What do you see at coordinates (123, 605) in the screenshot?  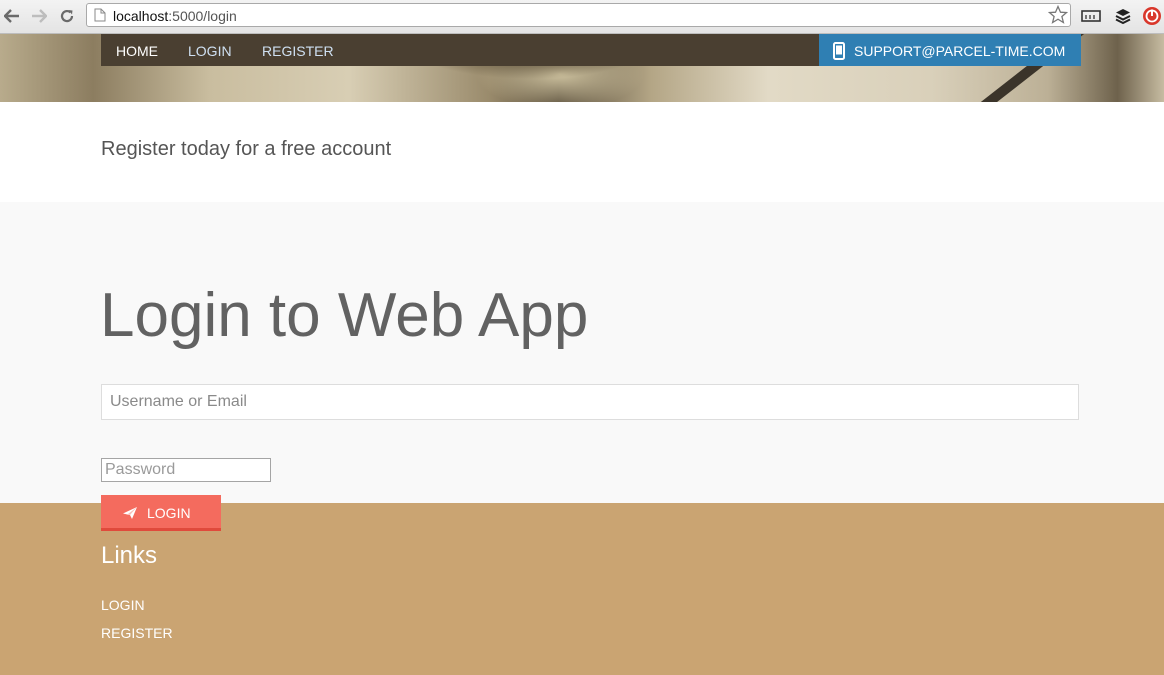 I see `footer-login-link: LOGIN` at bounding box center [123, 605].